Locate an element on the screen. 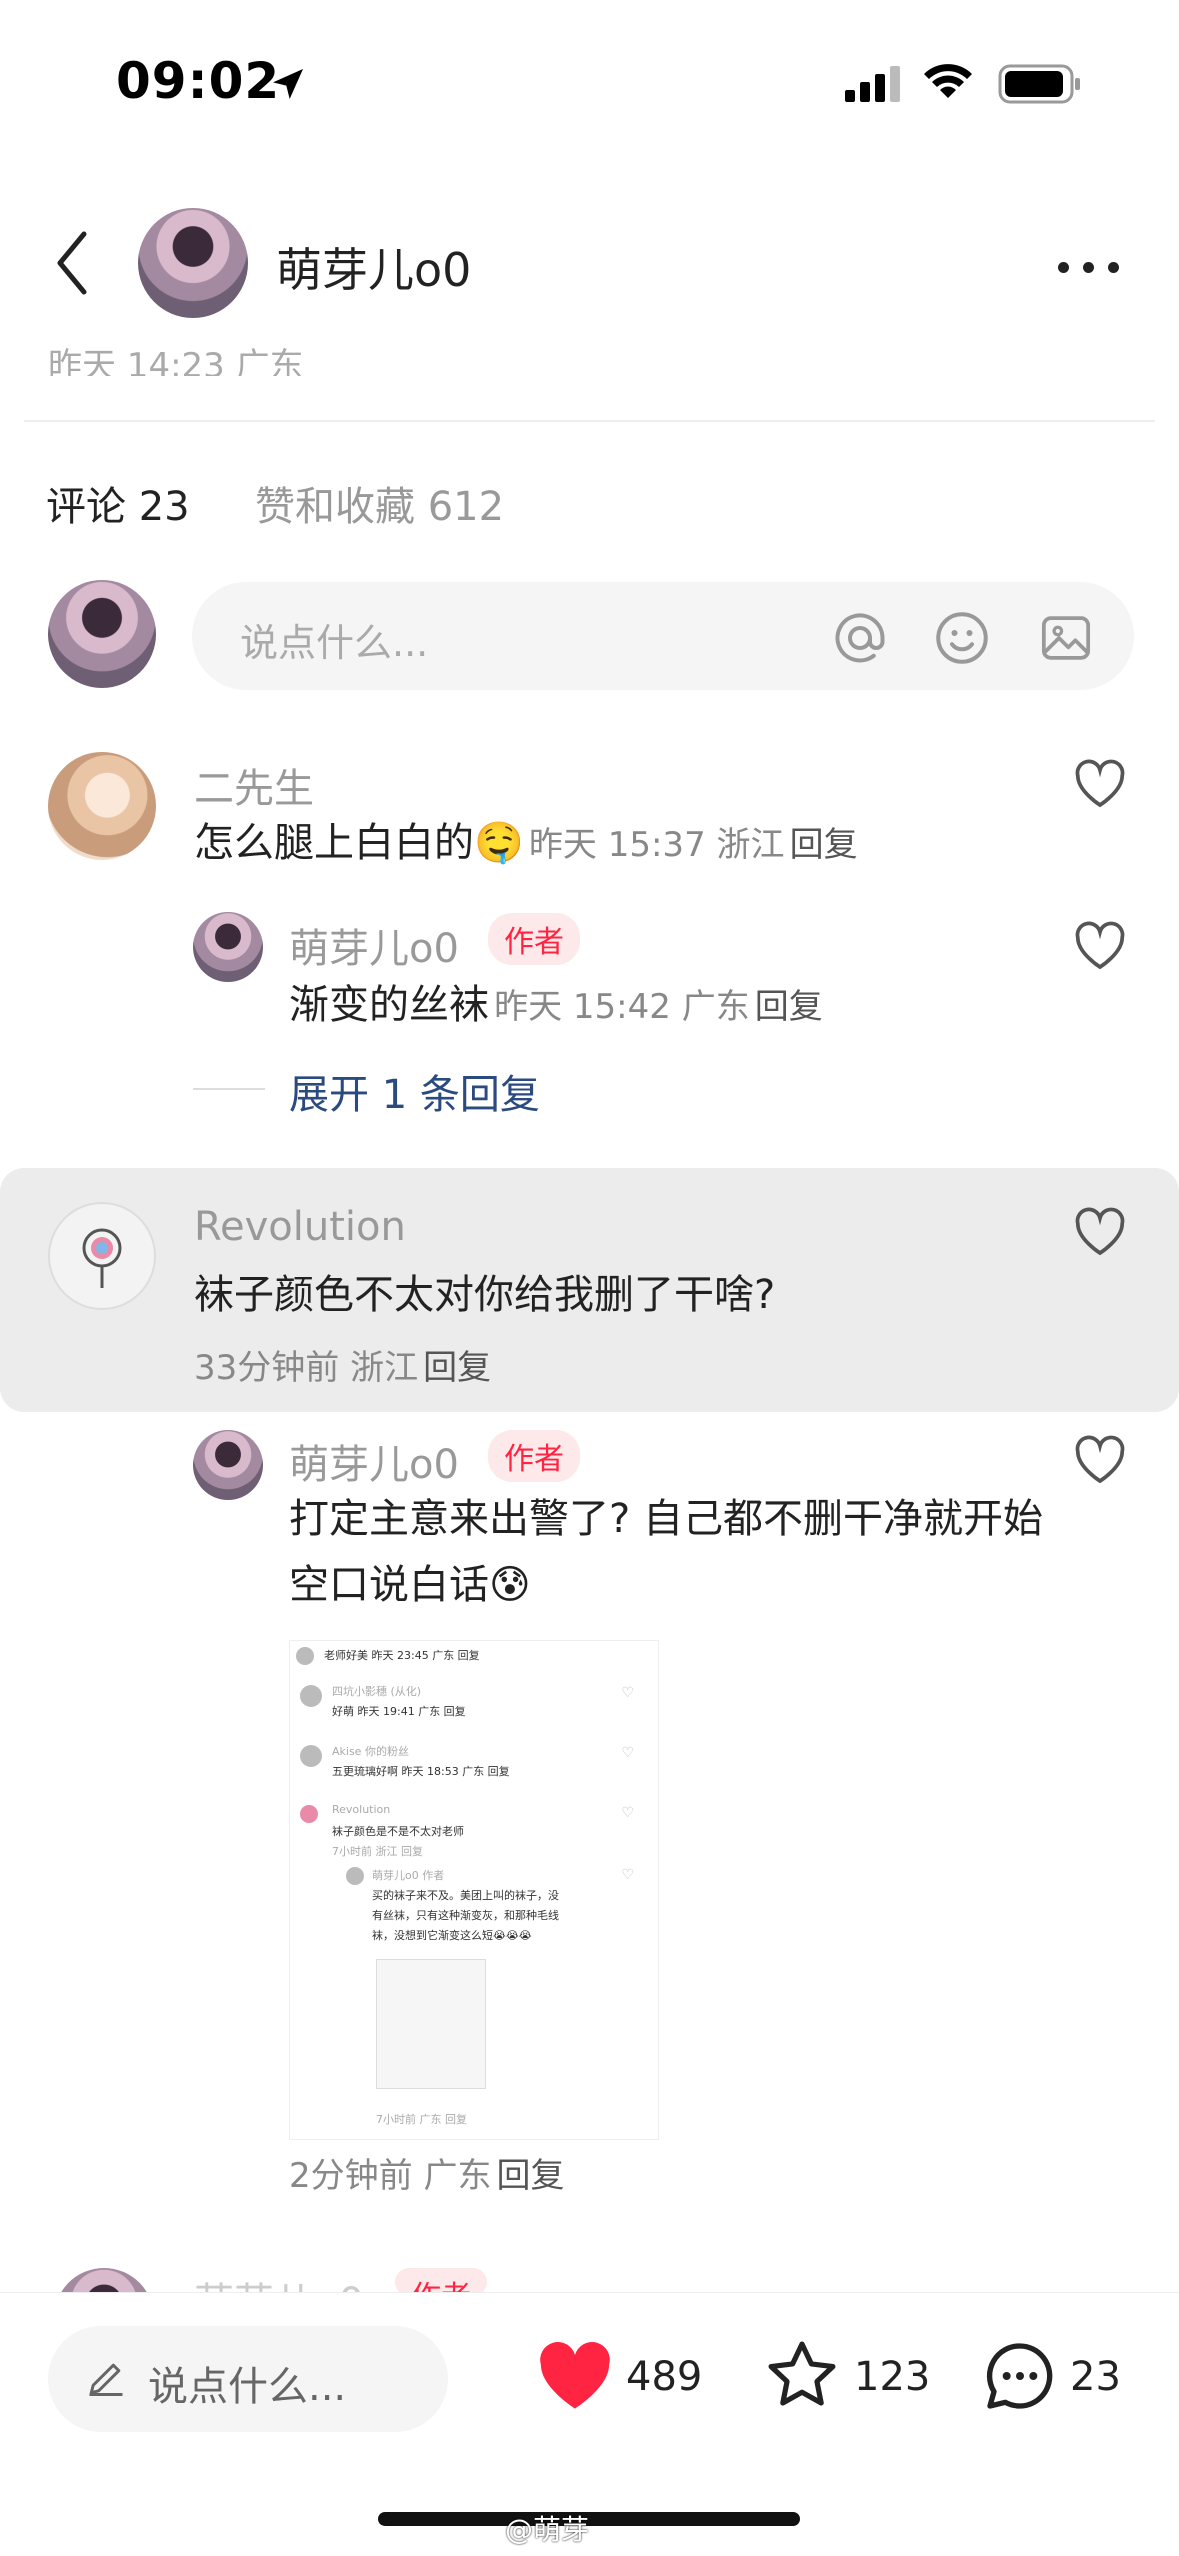 This screenshot has height=2556, width=1179. favorite-star-icon is located at coordinates (802, 2375).